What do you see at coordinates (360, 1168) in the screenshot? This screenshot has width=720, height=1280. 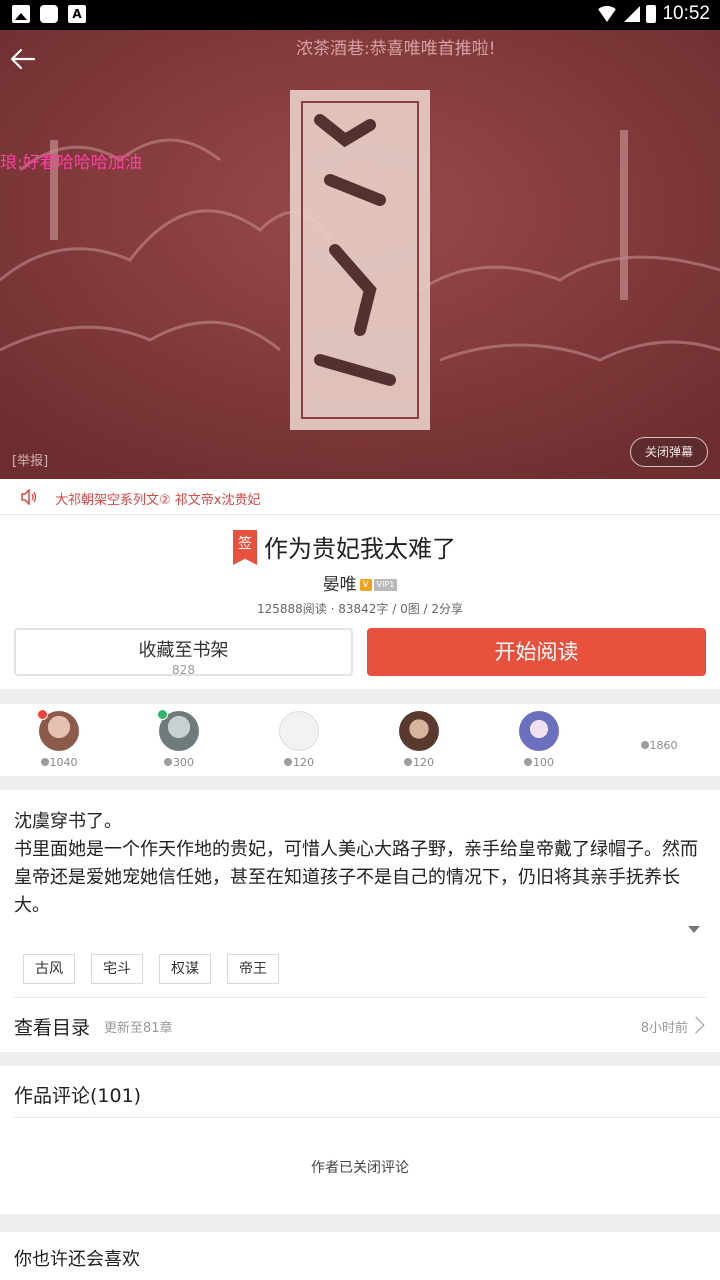 I see `comments-closed-text: 作者已关闭评论` at bounding box center [360, 1168].